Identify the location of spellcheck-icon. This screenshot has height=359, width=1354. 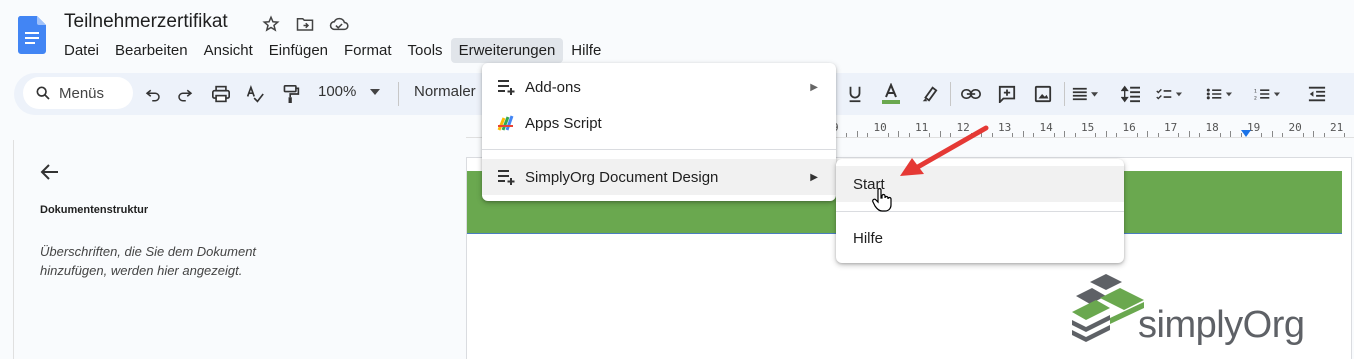
(255, 94).